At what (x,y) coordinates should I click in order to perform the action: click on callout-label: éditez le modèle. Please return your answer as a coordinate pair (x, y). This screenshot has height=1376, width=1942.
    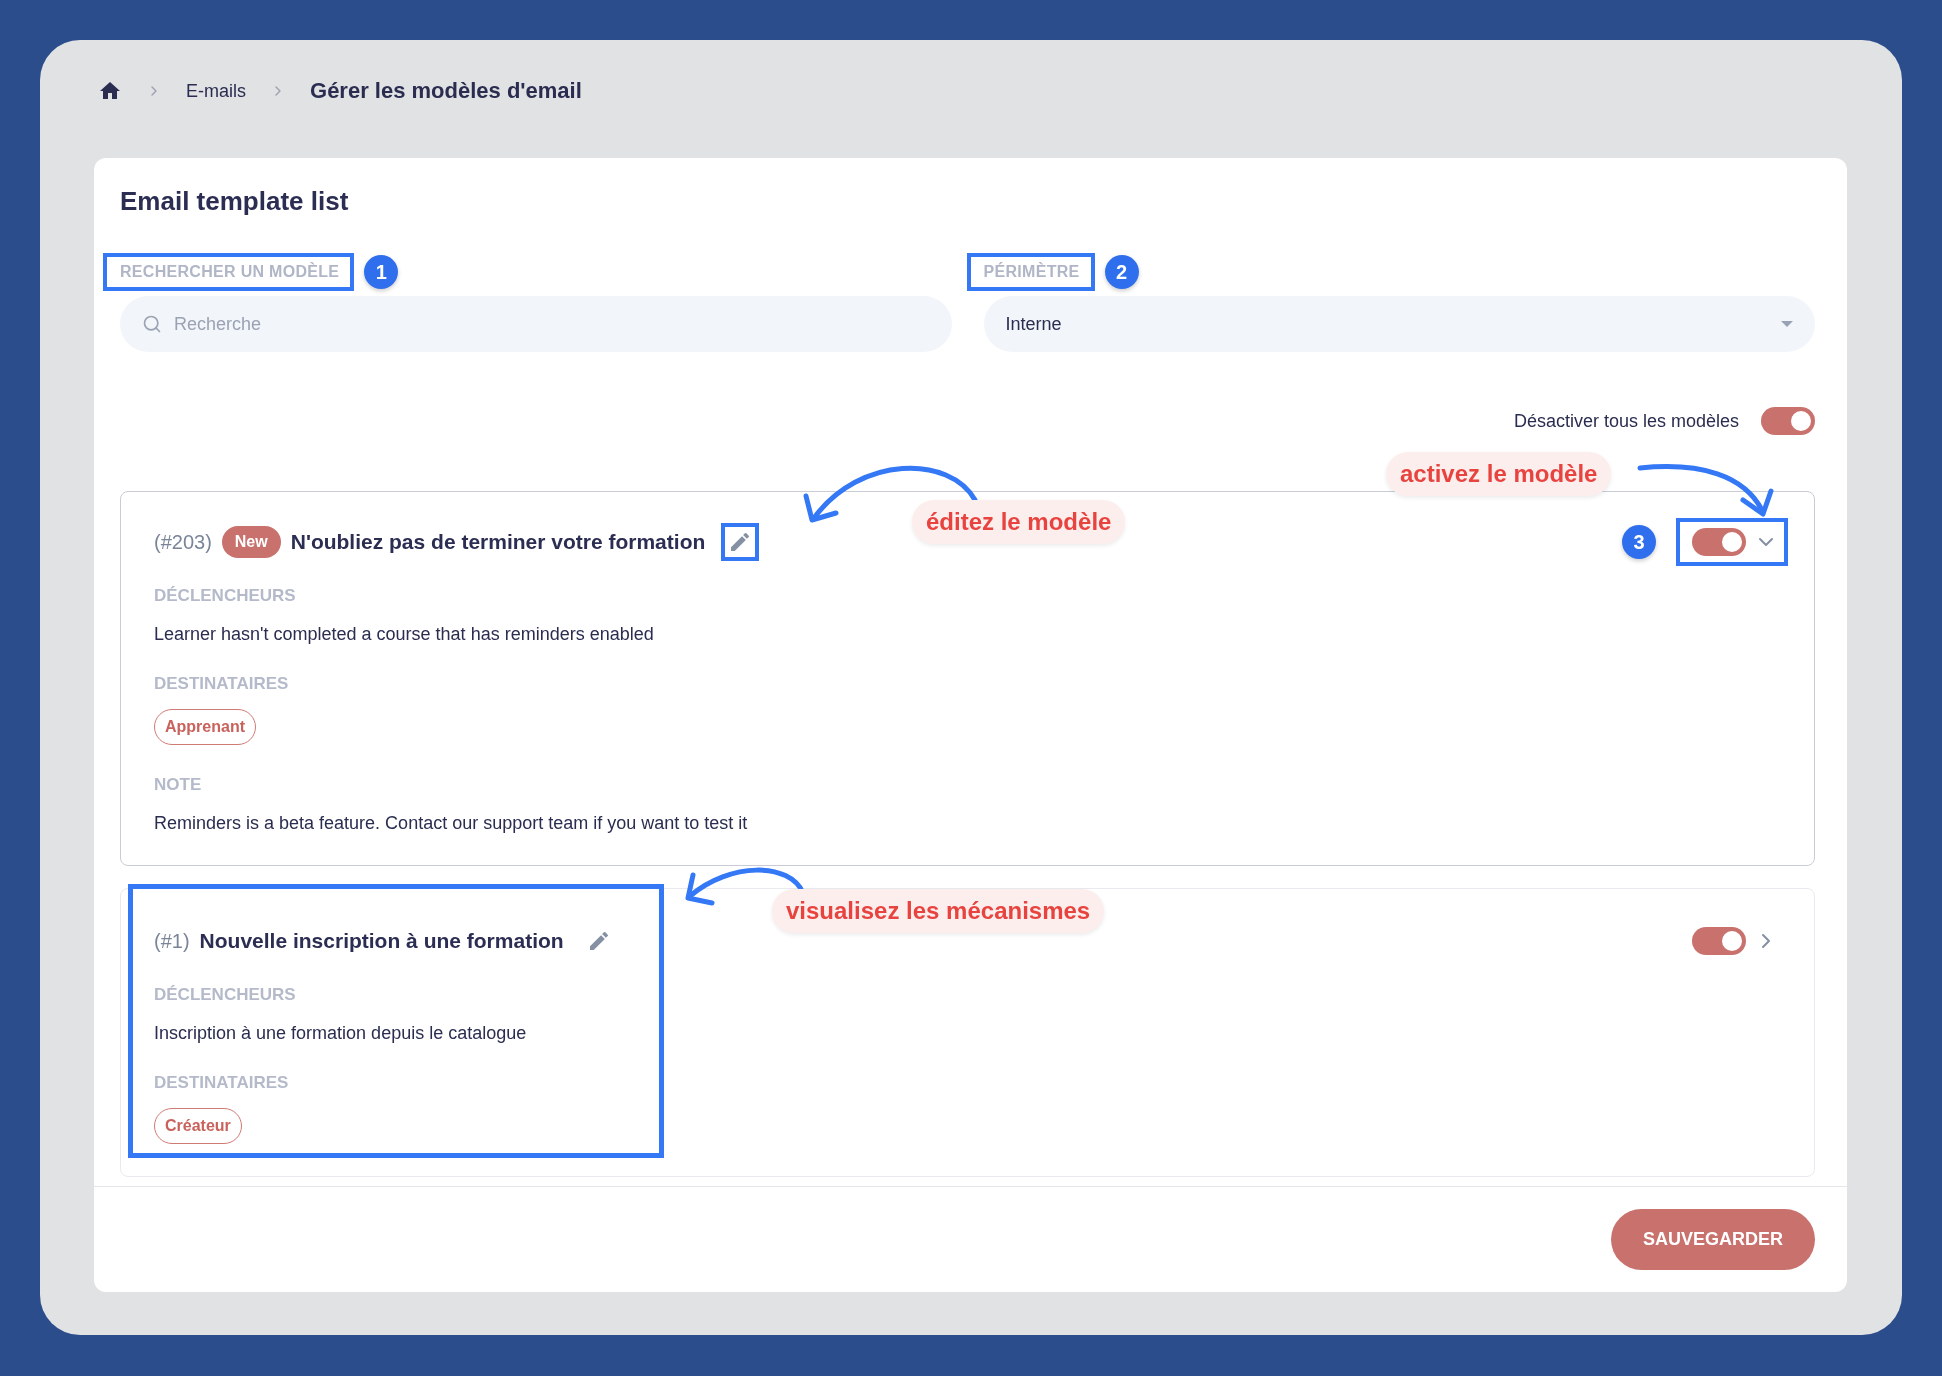
    Looking at the image, I should click on (1019, 522).